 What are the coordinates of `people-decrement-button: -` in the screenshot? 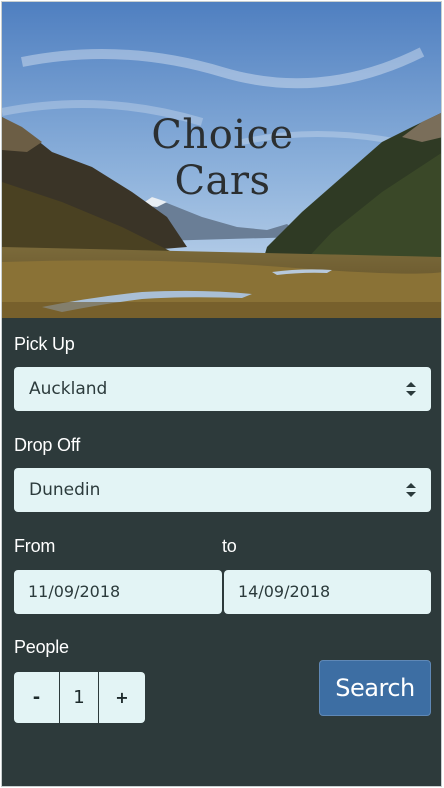 It's located at (37, 697).